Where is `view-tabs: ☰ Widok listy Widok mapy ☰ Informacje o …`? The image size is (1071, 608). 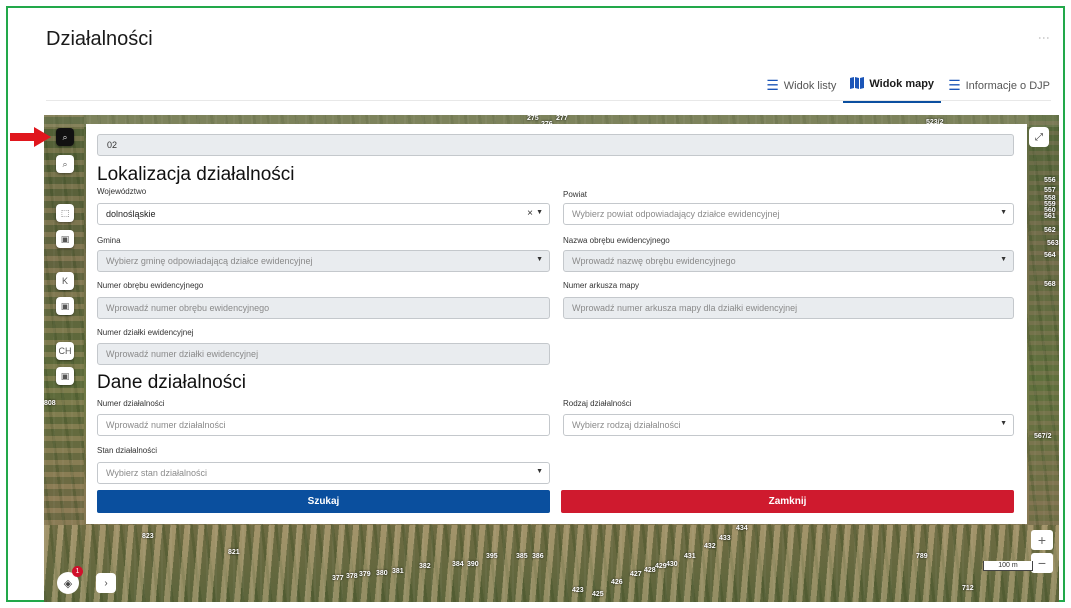 view-tabs: ☰ Widok listy Widok mapy ☰ Informacje o … is located at coordinates (908, 86).